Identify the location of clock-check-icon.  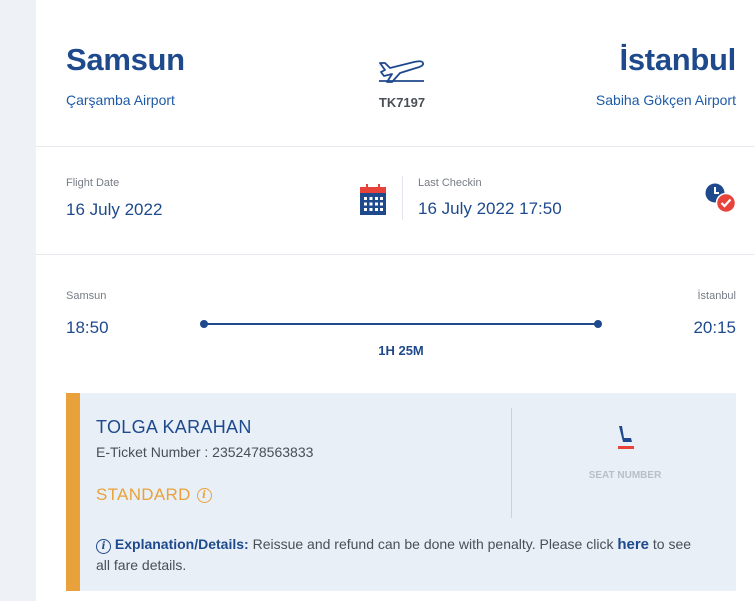
(721, 198).